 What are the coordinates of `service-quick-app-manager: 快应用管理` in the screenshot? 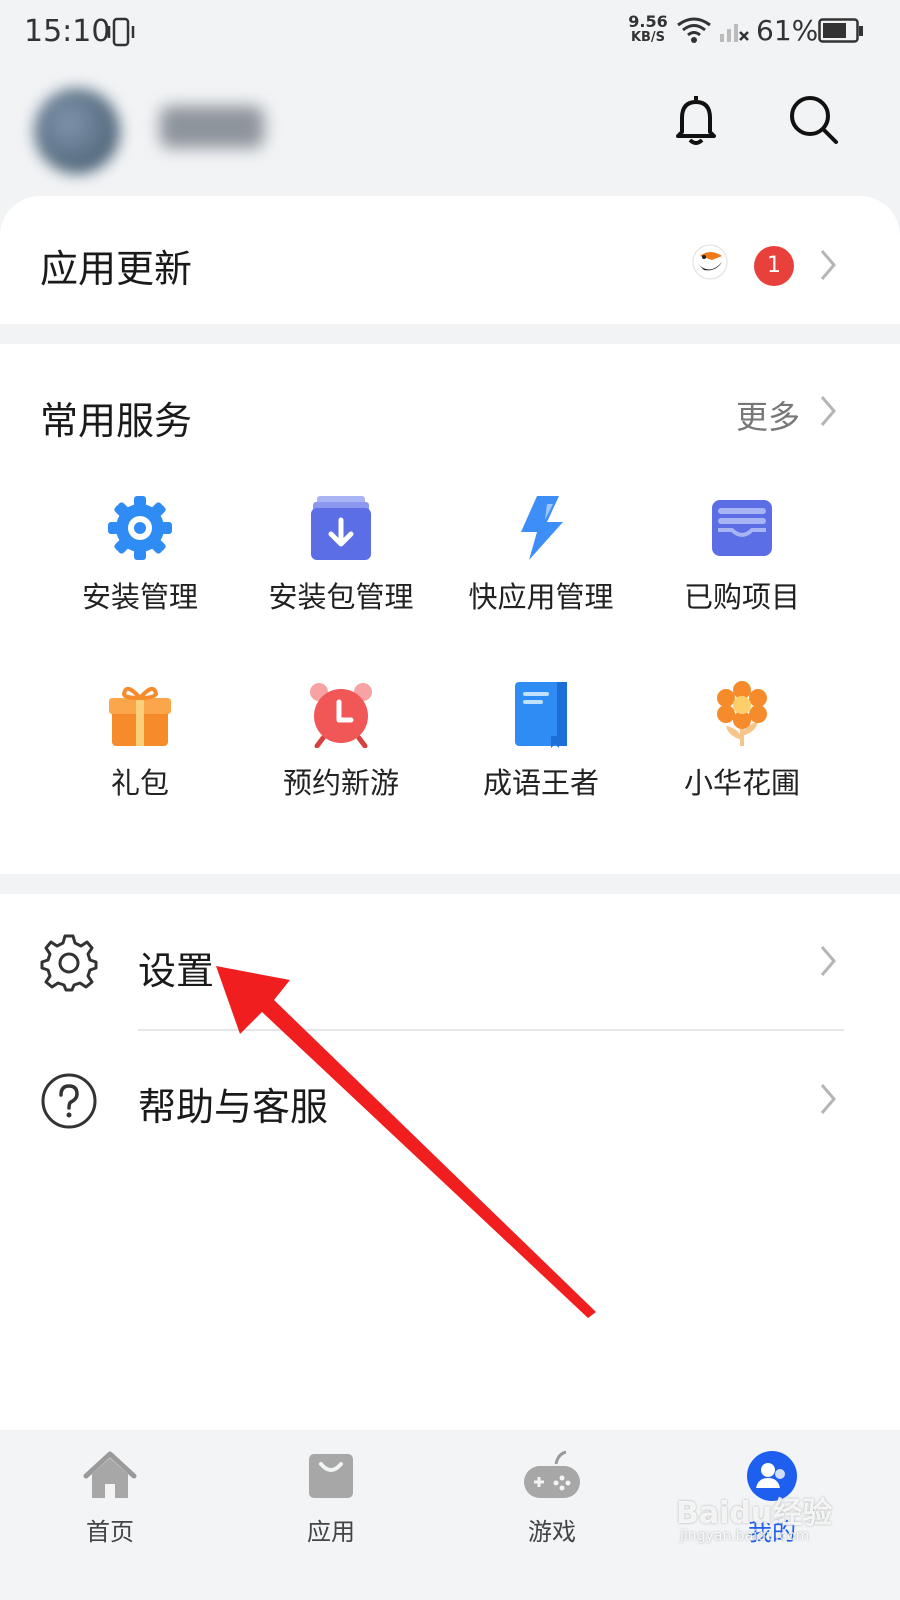 It's located at (541, 555).